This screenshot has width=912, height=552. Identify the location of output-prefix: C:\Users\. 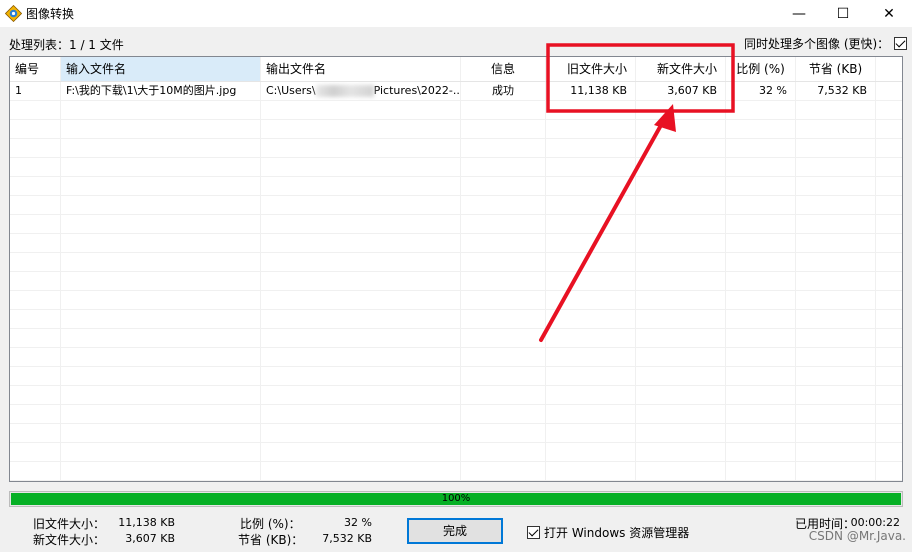
(291, 90).